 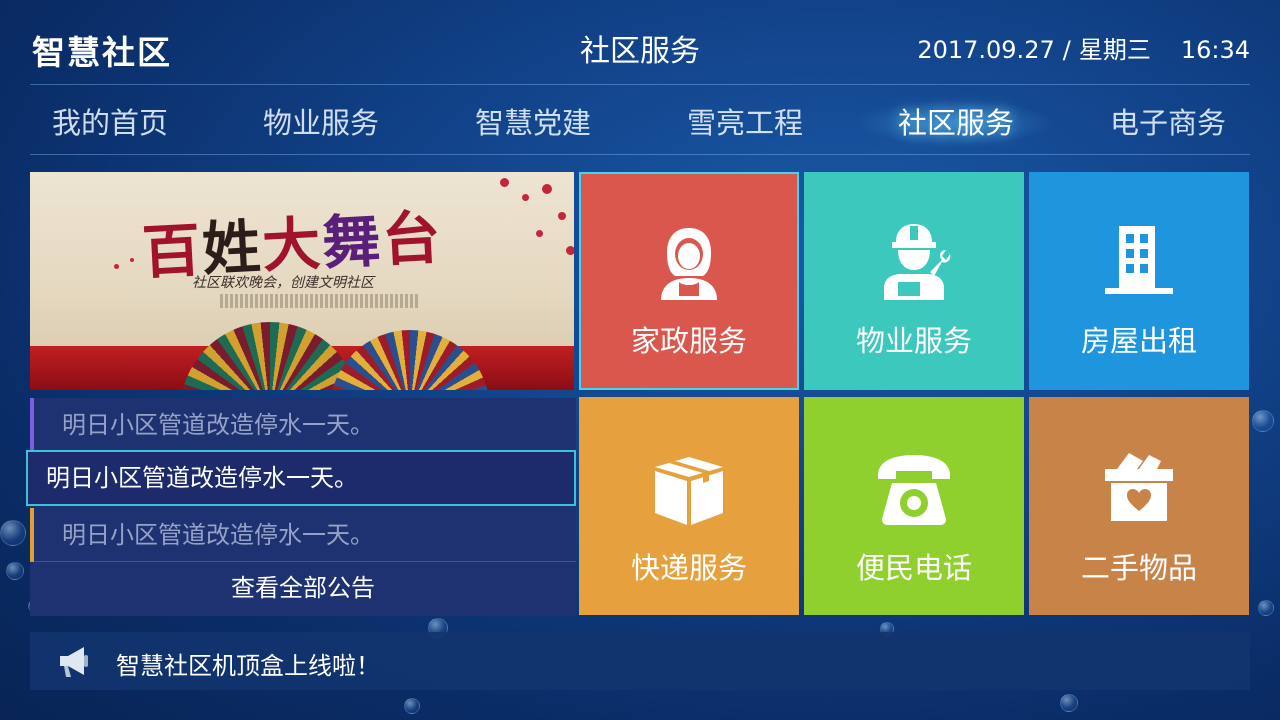 I want to click on service-tile-housekeeping: 家政服务, so click(x=689, y=281).